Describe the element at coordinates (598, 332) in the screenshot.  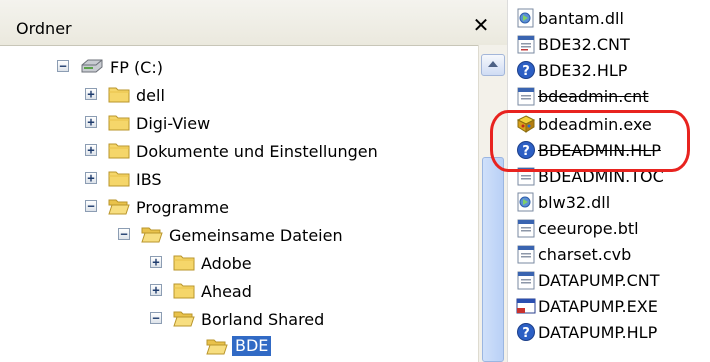
I see `file-name: DATAPUMP.HLP` at that location.